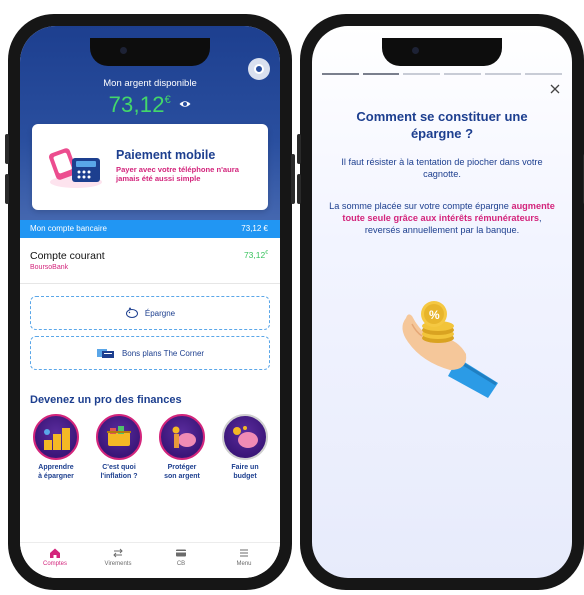 The height and width of the screenshot is (595, 584). I want to click on epargne-button: Épargne, so click(150, 313).